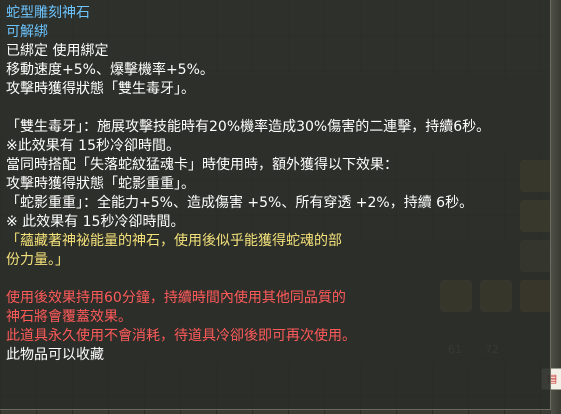 The height and width of the screenshot is (414, 561). Describe the element at coordinates (95, 222) in the screenshot. I see `snake-shadow-cooldown: ※ 此效果有 15秒冷卻時間。` at that location.